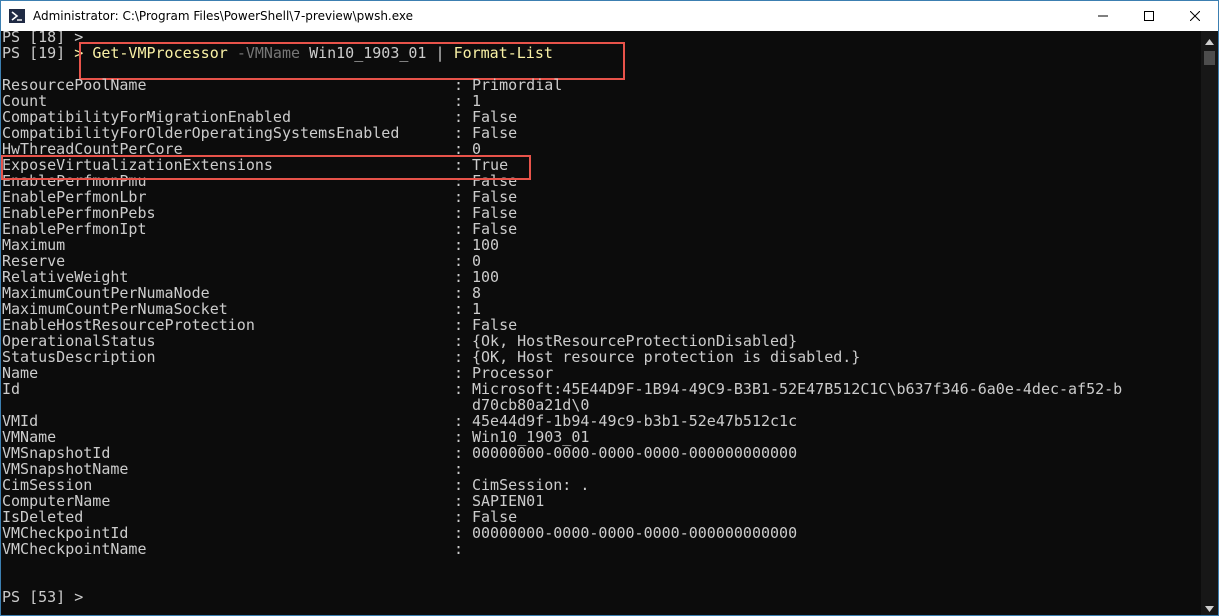 Image resolution: width=1219 pixels, height=616 pixels. Describe the element at coordinates (477, 261) in the screenshot. I see `property-value: 0` at that location.